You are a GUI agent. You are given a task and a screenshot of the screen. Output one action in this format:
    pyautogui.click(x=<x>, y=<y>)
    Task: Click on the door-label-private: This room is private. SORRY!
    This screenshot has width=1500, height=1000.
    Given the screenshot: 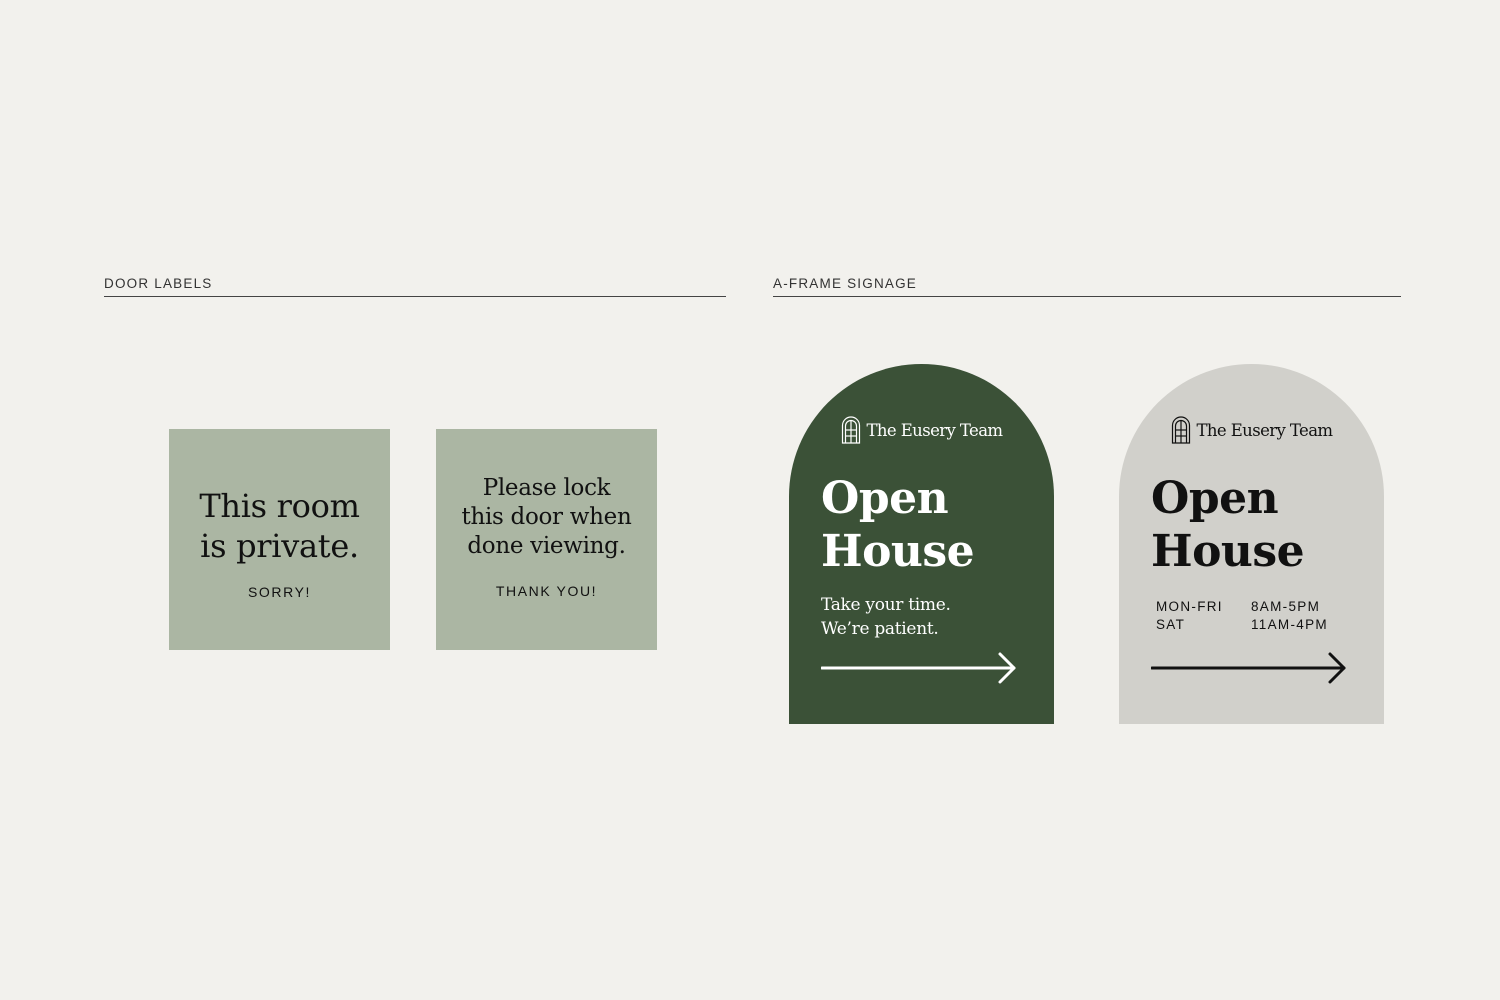 What is the action you would take?
    pyautogui.click(x=279, y=539)
    